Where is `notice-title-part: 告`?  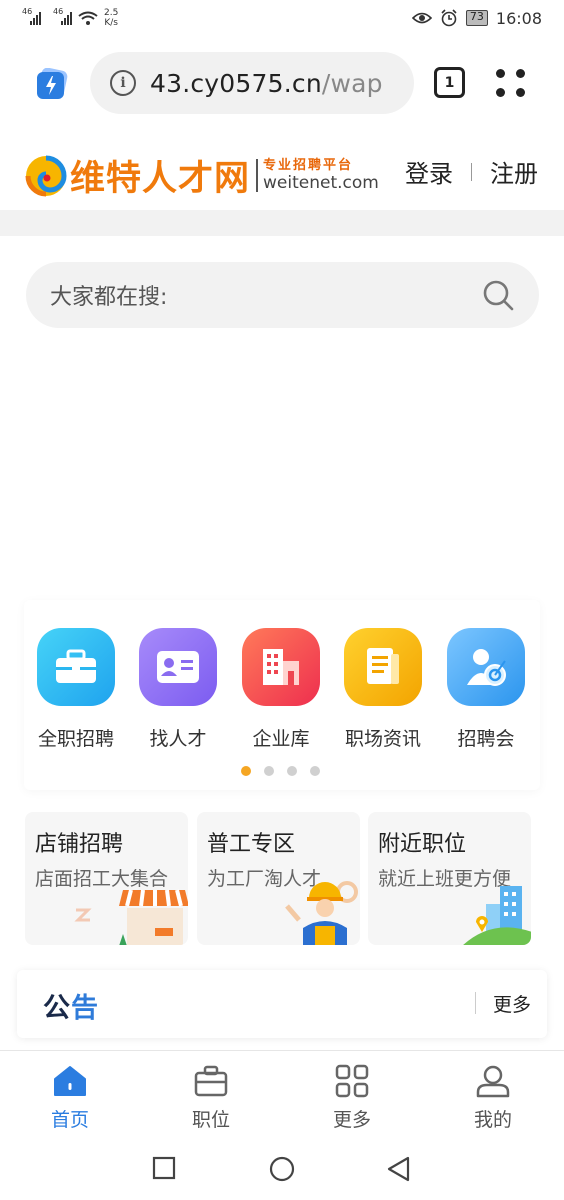 notice-title-part: 告 is located at coordinates (85, 1008).